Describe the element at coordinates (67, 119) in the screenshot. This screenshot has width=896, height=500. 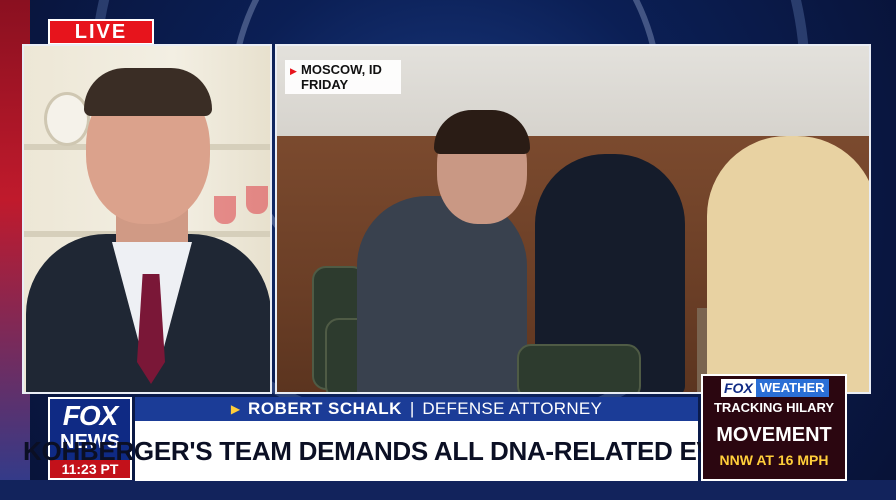
I see `decorative-plate` at that location.